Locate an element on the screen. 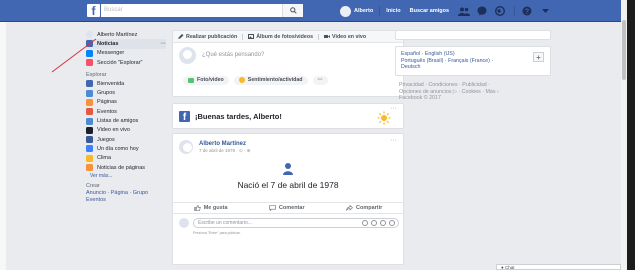  more-options-button: ··· is located at coordinates (320, 80).